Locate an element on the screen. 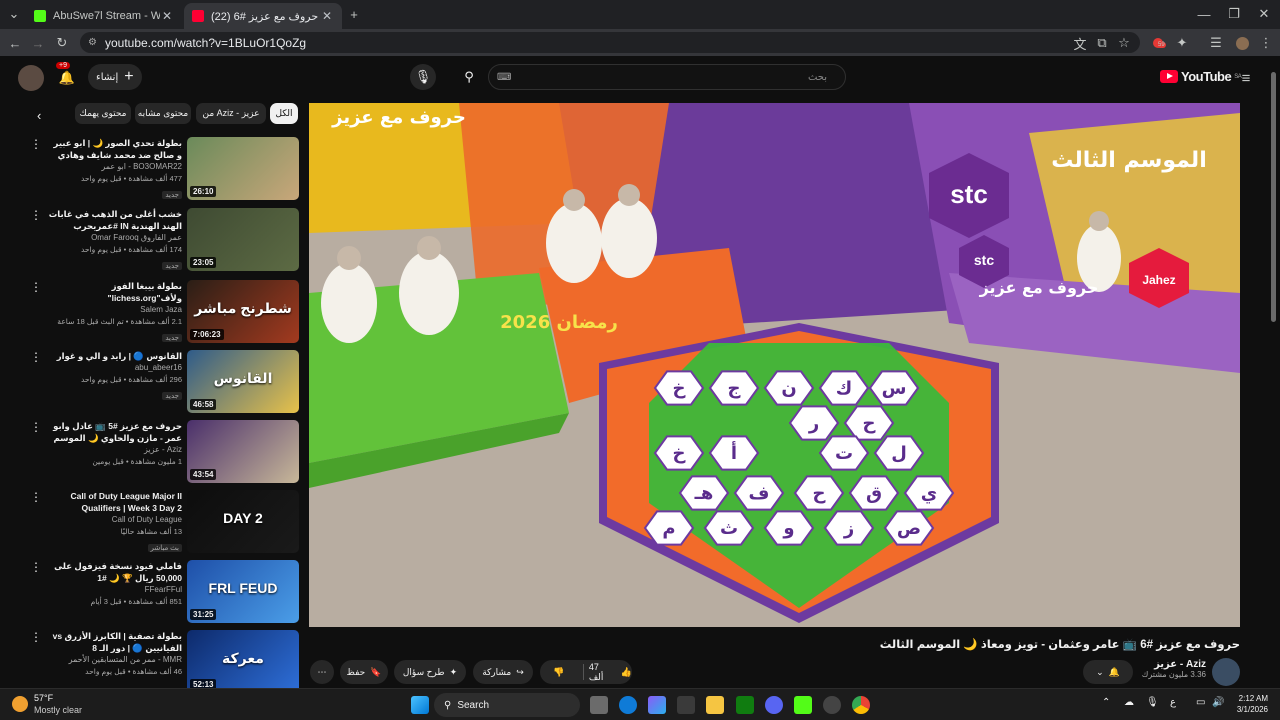  chip-from-aziz: من Aziz - عزيز is located at coordinates (231, 113).